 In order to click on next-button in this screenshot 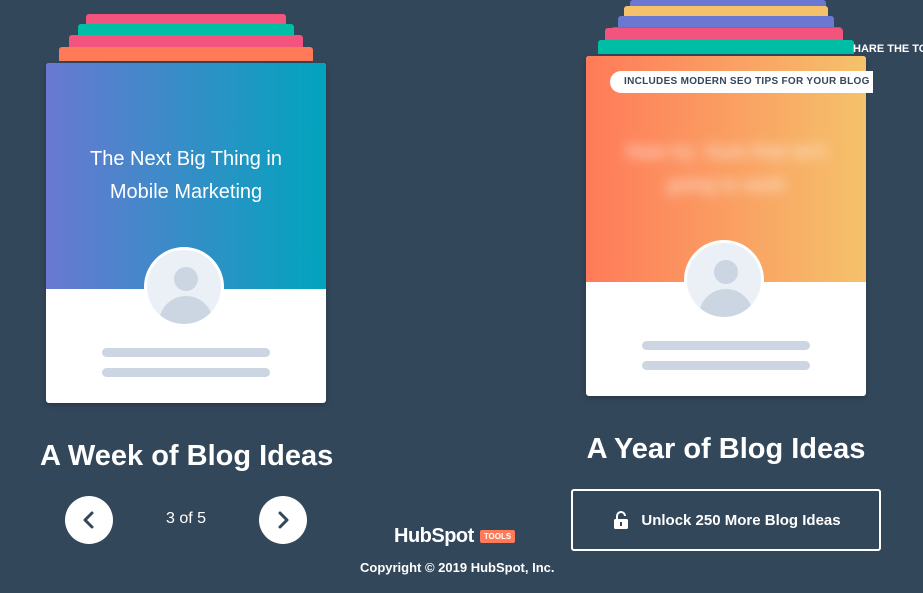, I will do `click(283, 520)`.